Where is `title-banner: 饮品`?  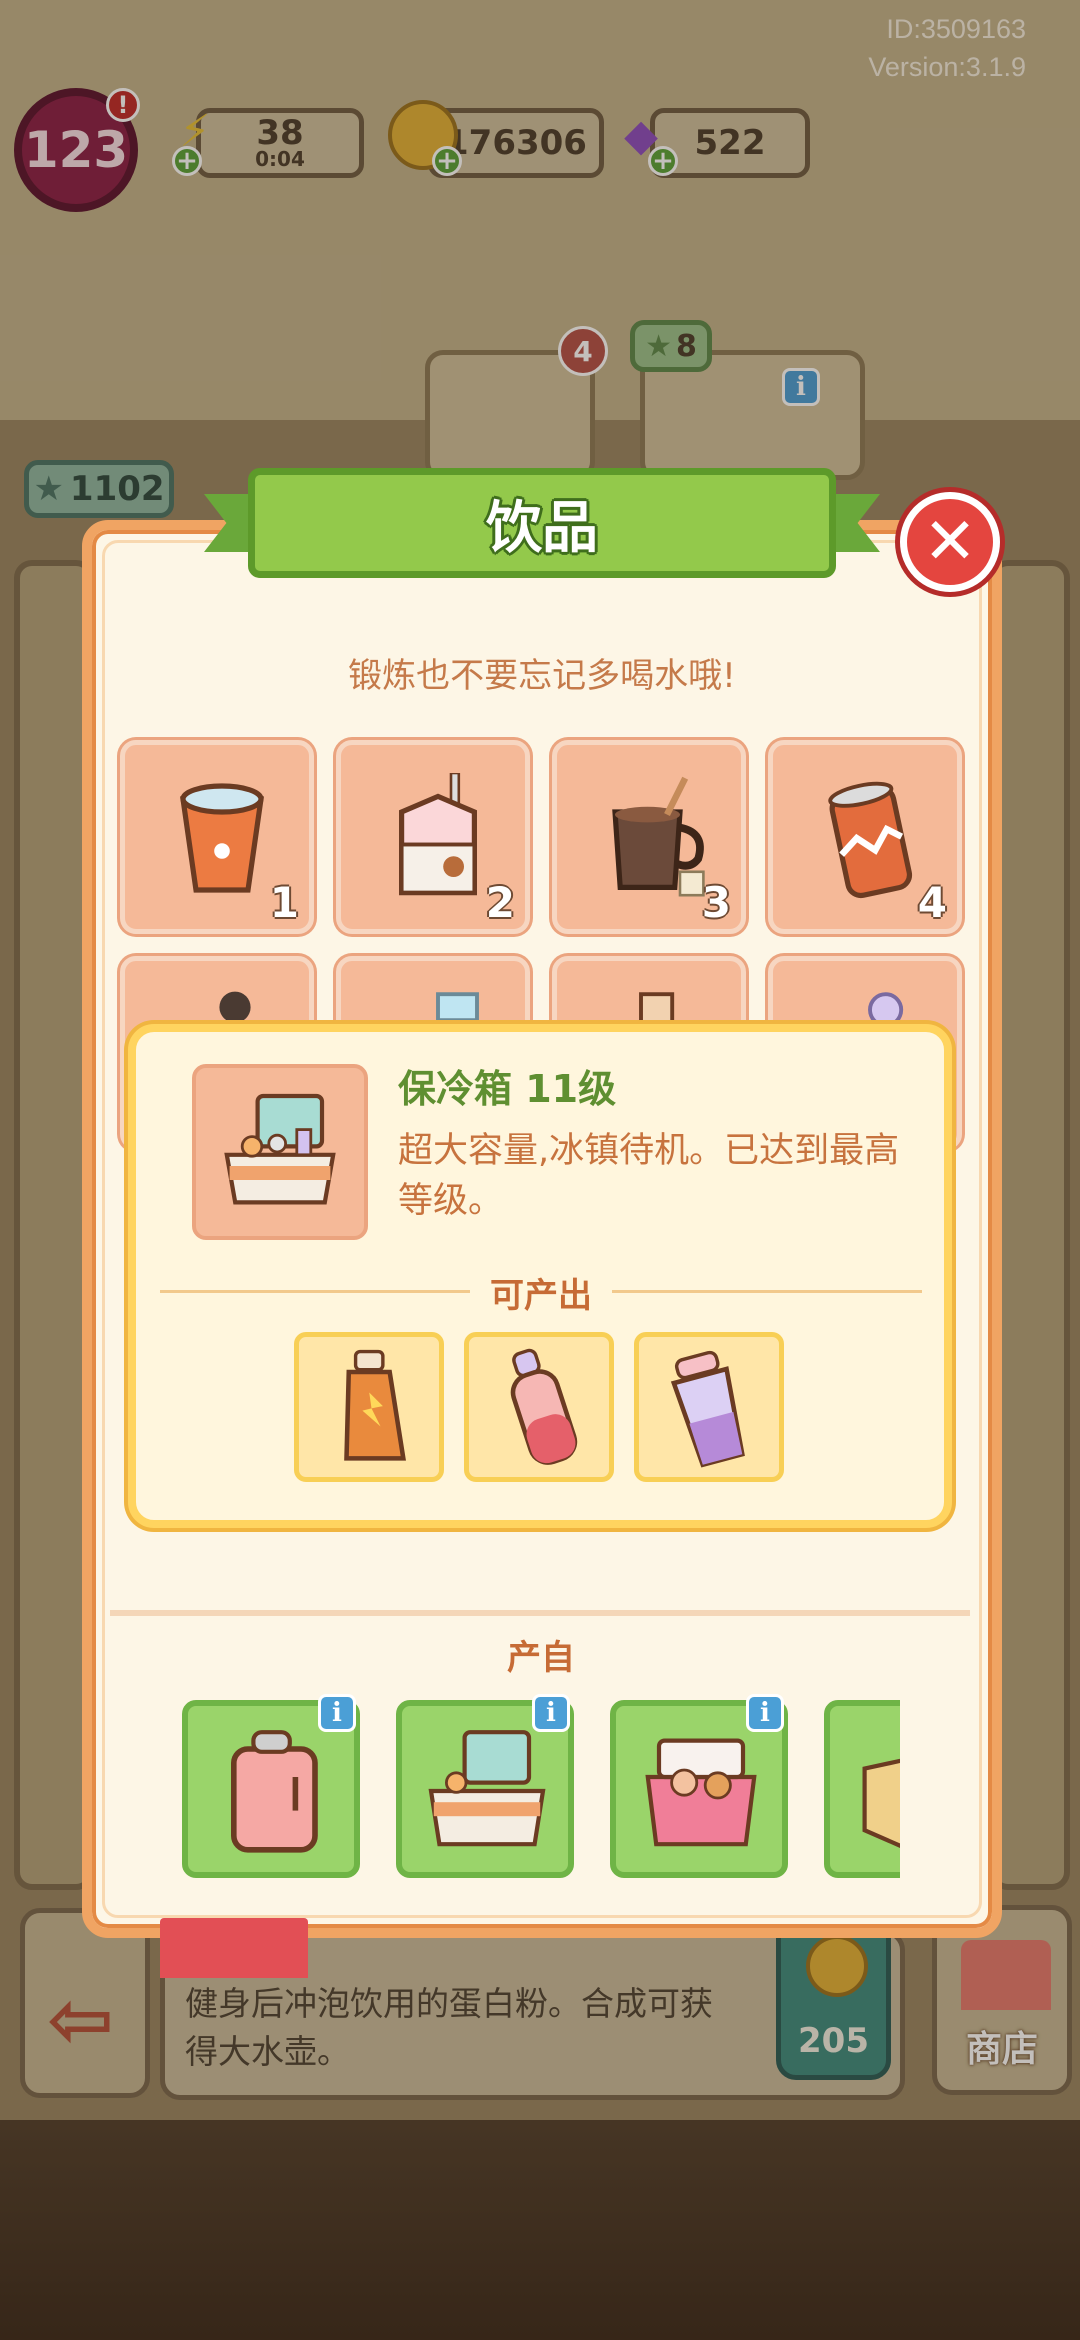 title-banner: 饮品 is located at coordinates (542, 523).